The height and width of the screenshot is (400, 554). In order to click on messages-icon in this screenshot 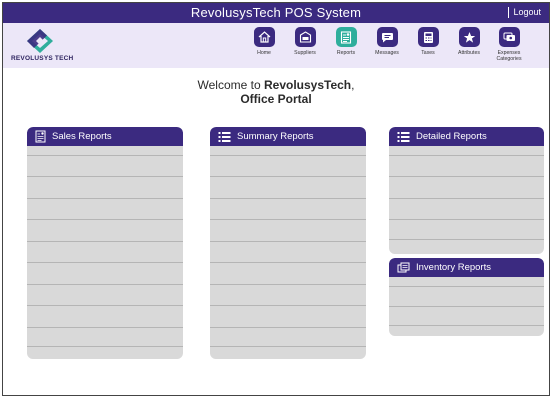, I will do `click(387, 37)`.